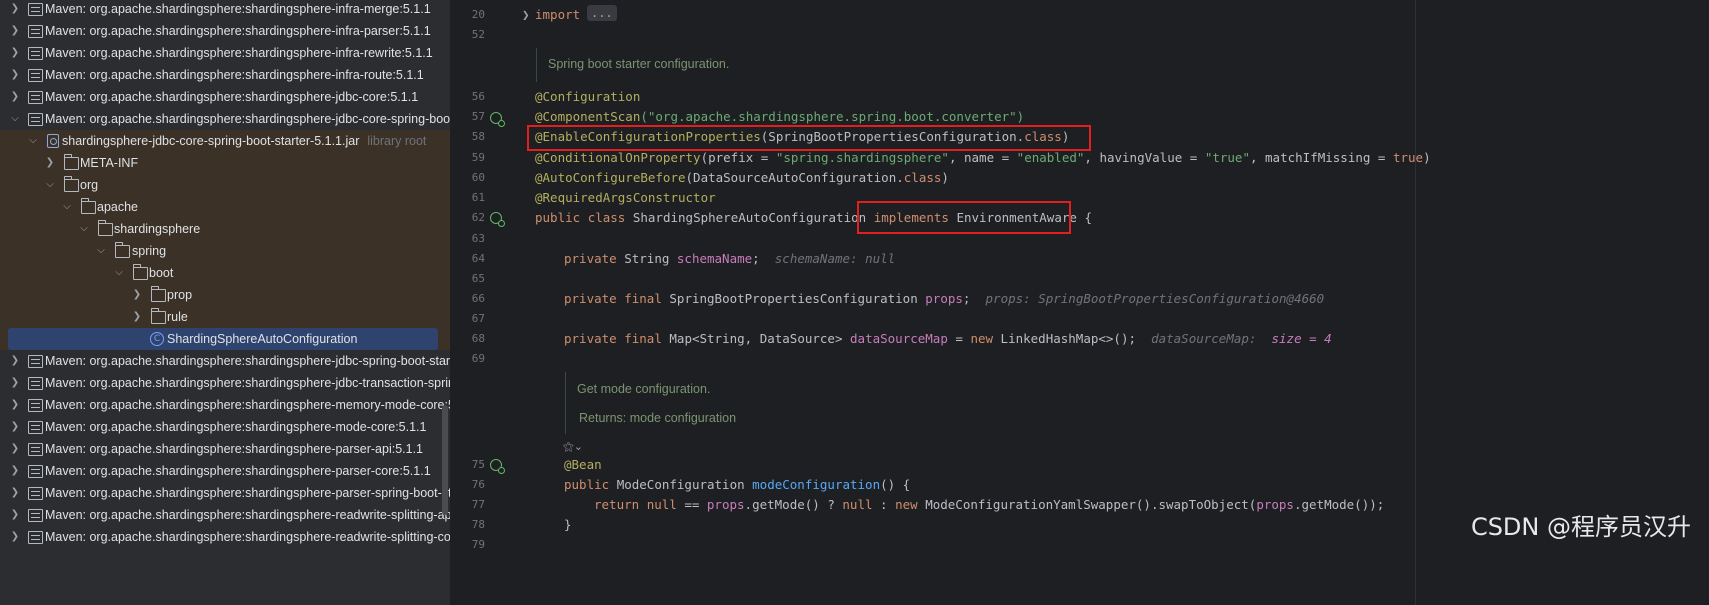 The height and width of the screenshot is (605, 1709). What do you see at coordinates (397, 141) in the screenshot?
I see `library-root-hint: library root` at bounding box center [397, 141].